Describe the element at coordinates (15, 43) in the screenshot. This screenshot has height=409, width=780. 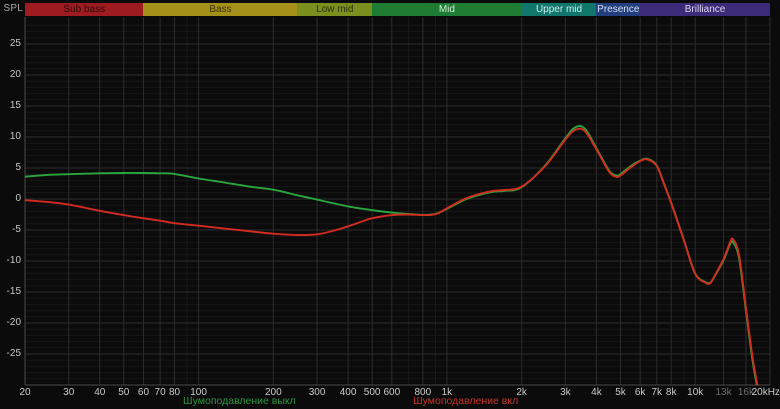
I see `y-tick-label: 25` at that location.